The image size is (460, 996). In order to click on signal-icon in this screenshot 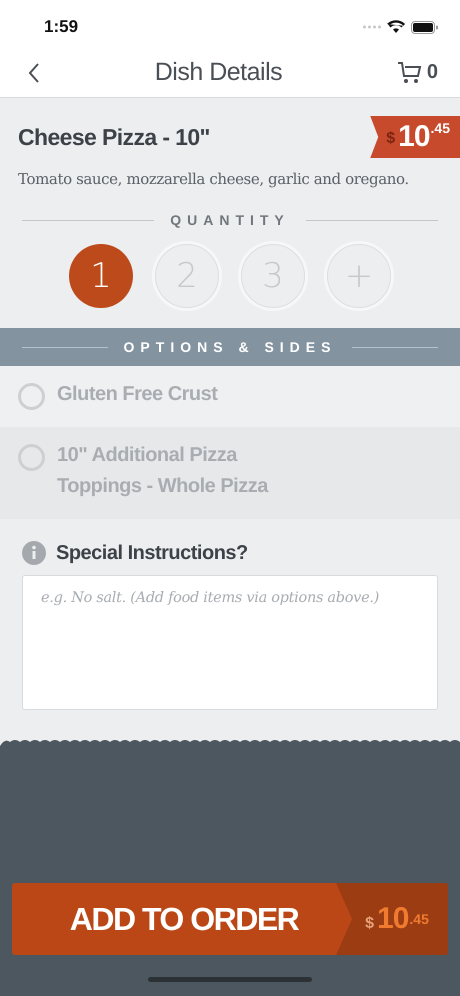, I will do `click(372, 27)`.